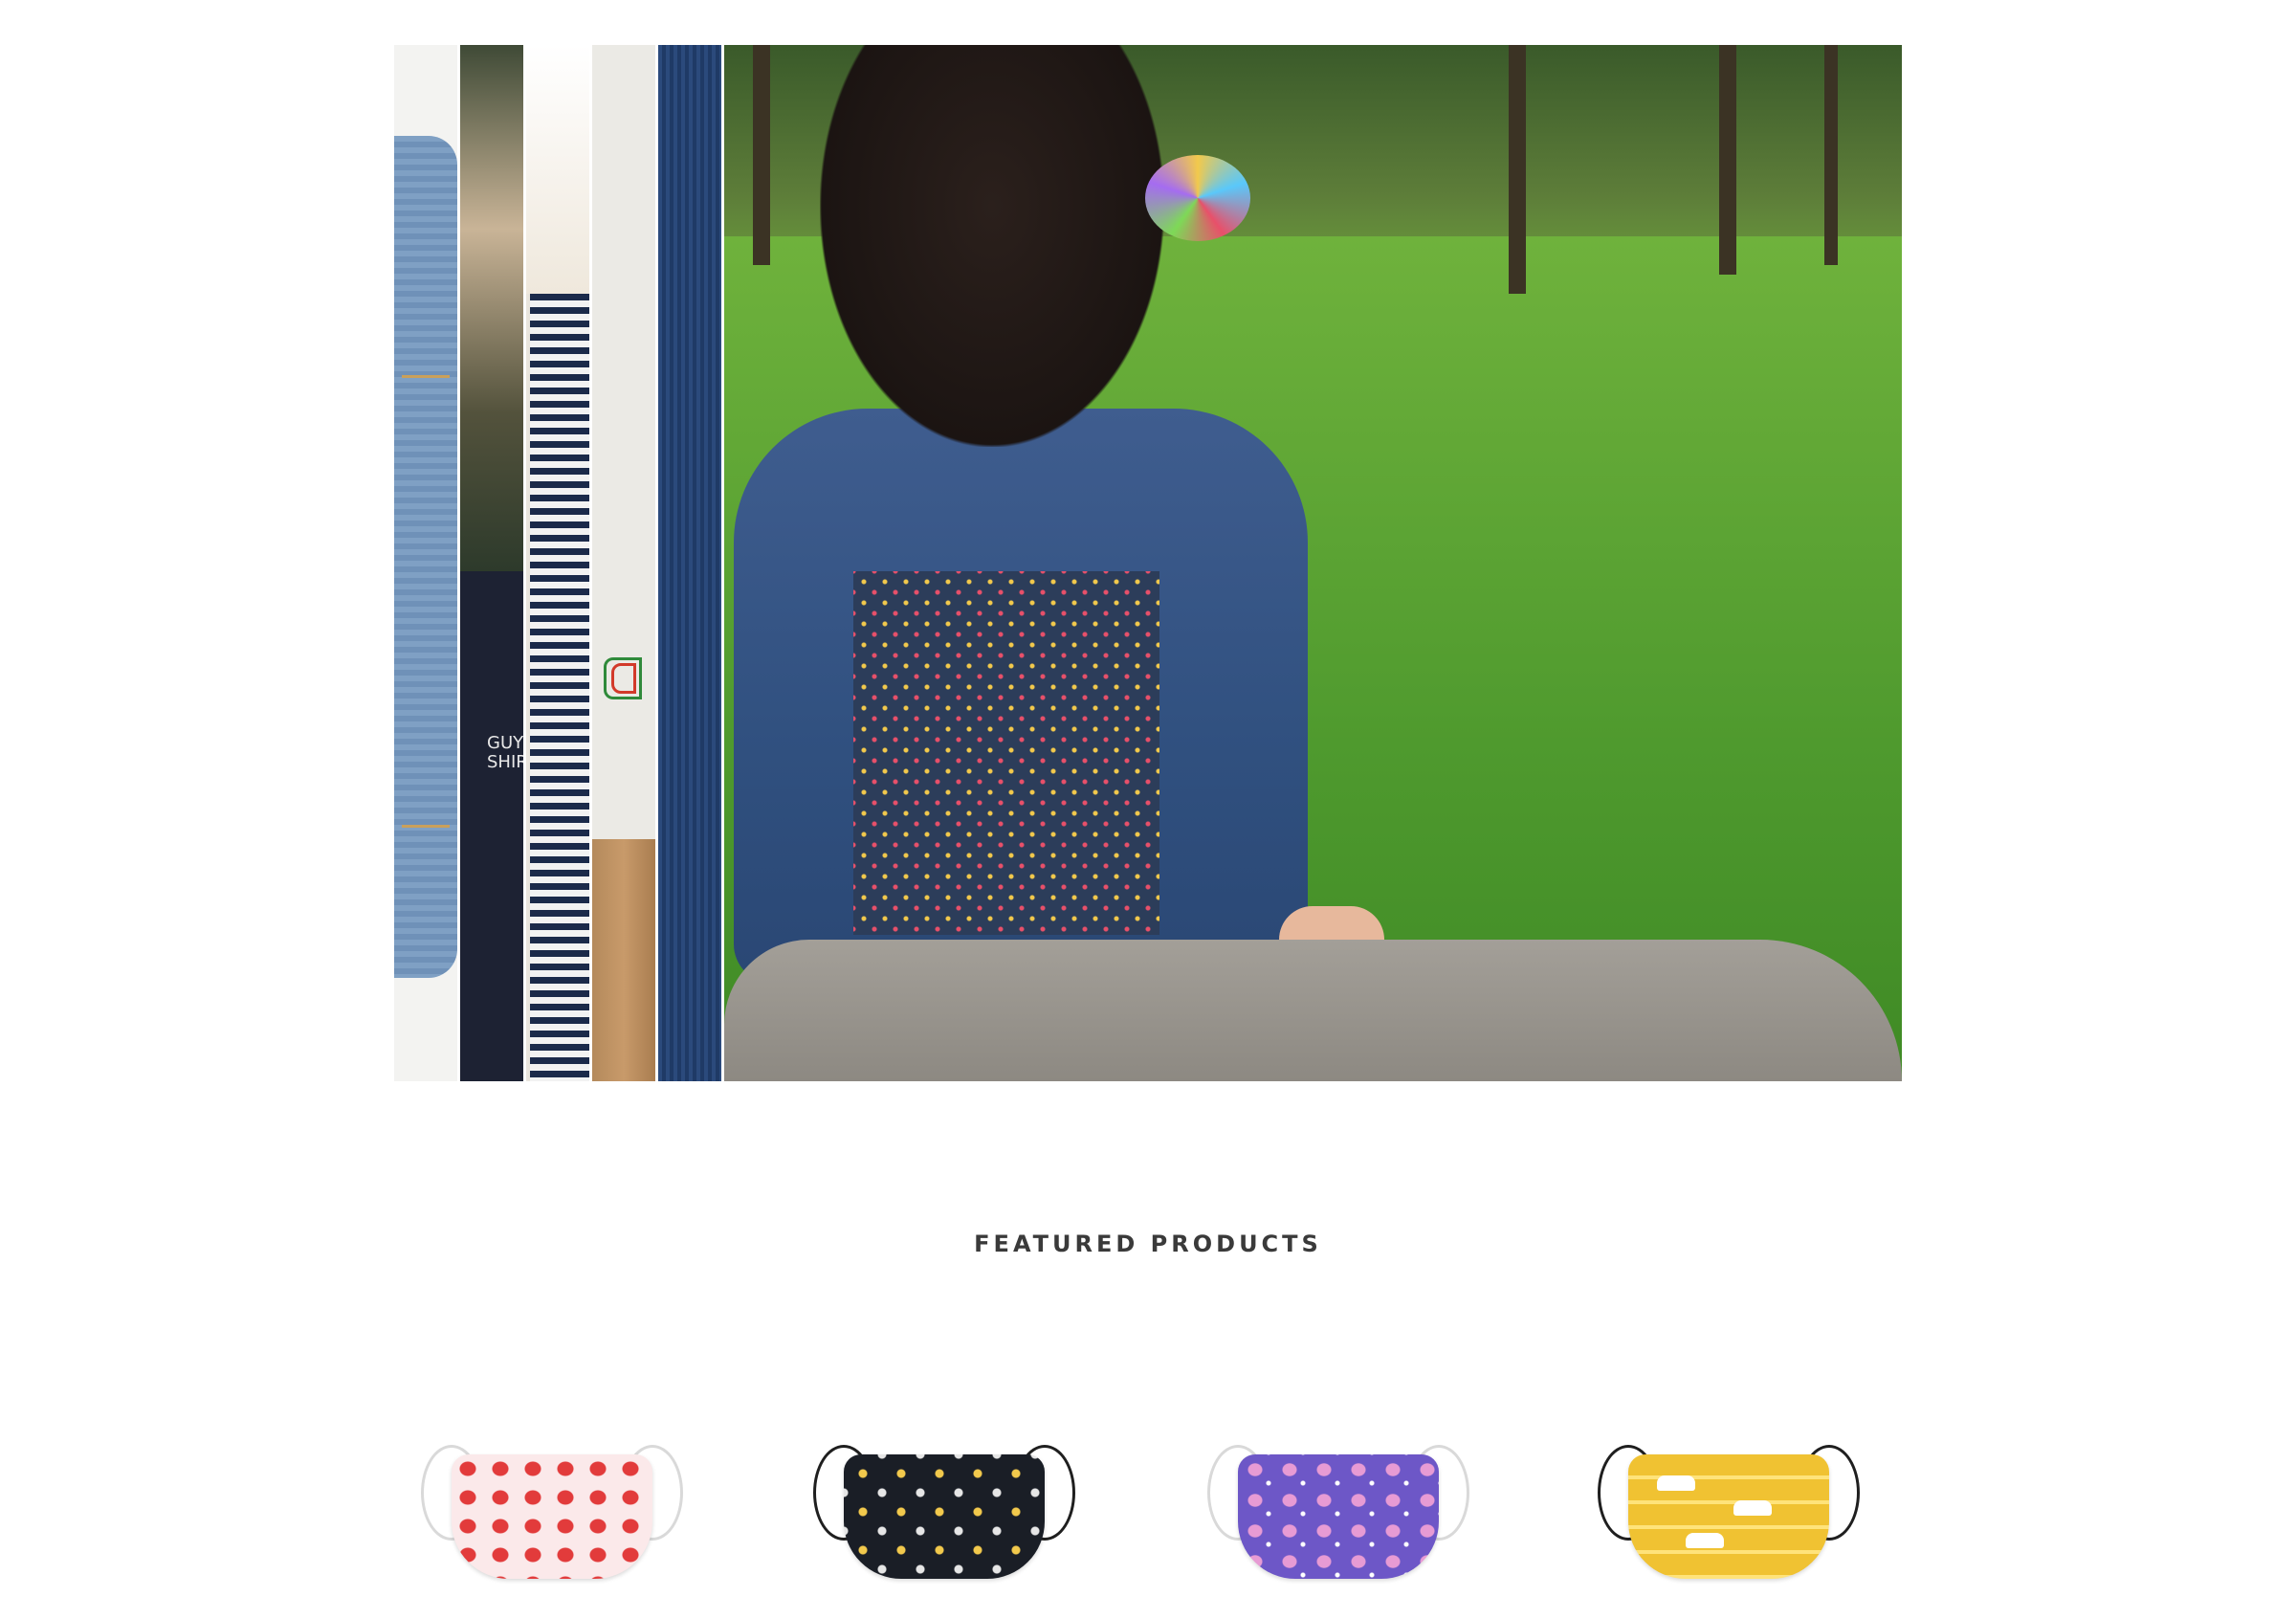 This screenshot has width=2296, height=1619. I want to click on hero-slide-striped-fabric, so click(559, 563).